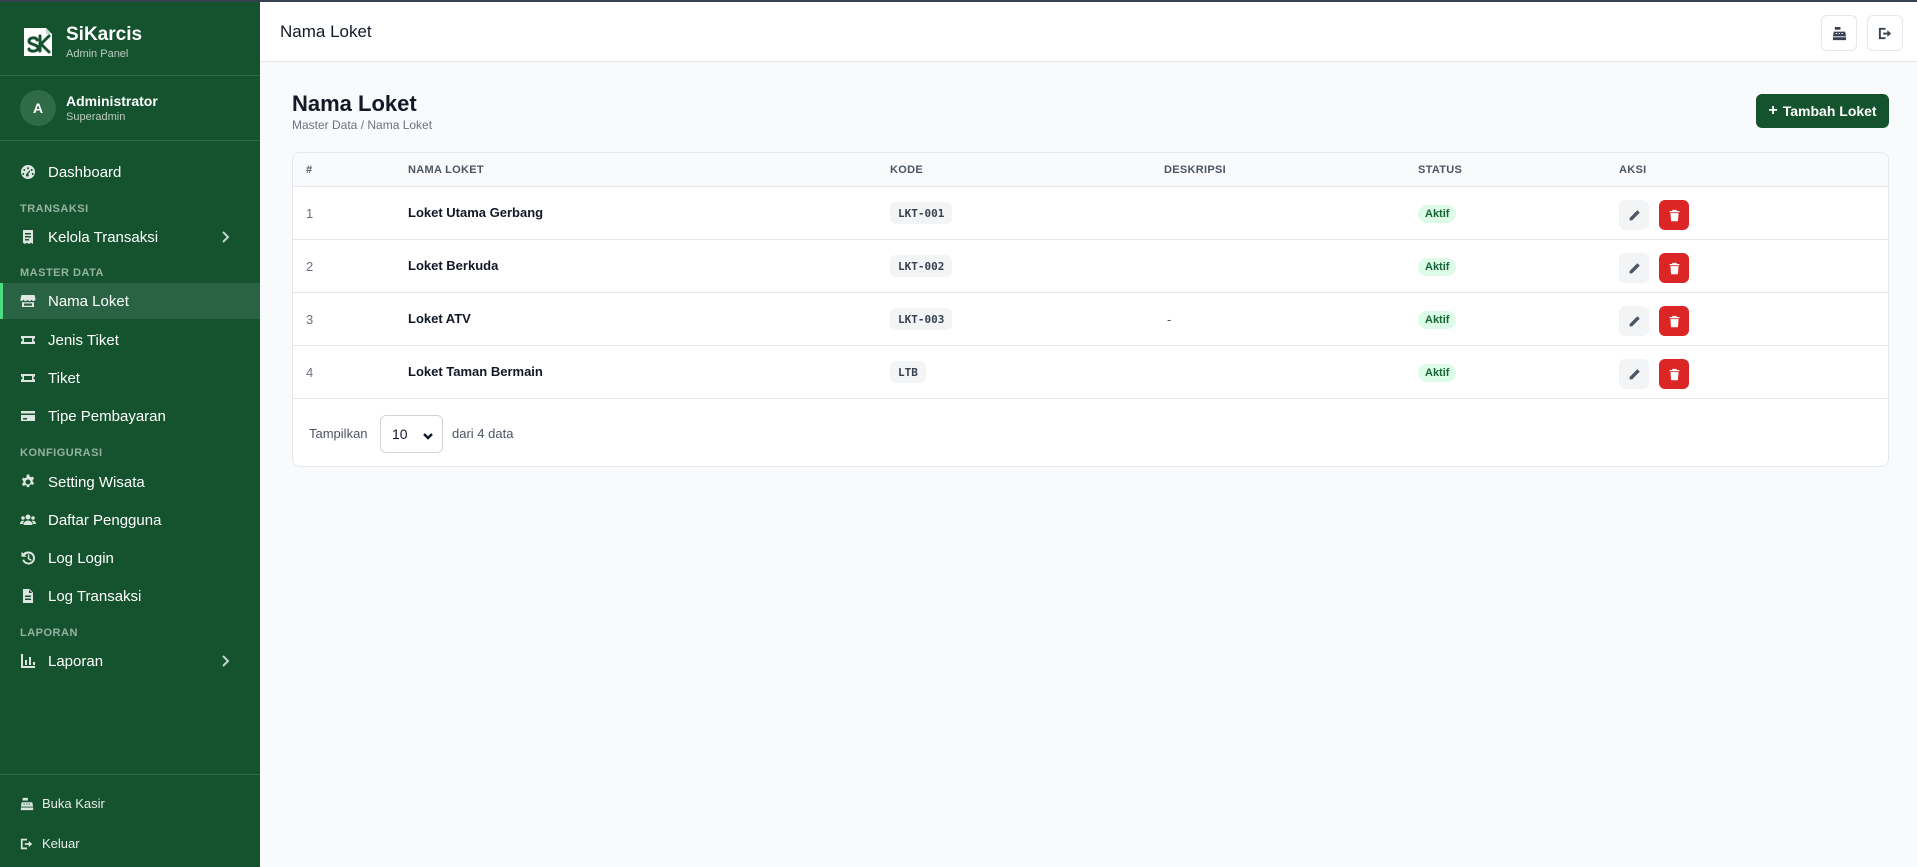 Image resolution: width=1917 pixels, height=867 pixels. What do you see at coordinates (1090, 372) in the screenshot?
I see `table-row: 4 Loket Taman Bermain LTB Aktif` at bounding box center [1090, 372].